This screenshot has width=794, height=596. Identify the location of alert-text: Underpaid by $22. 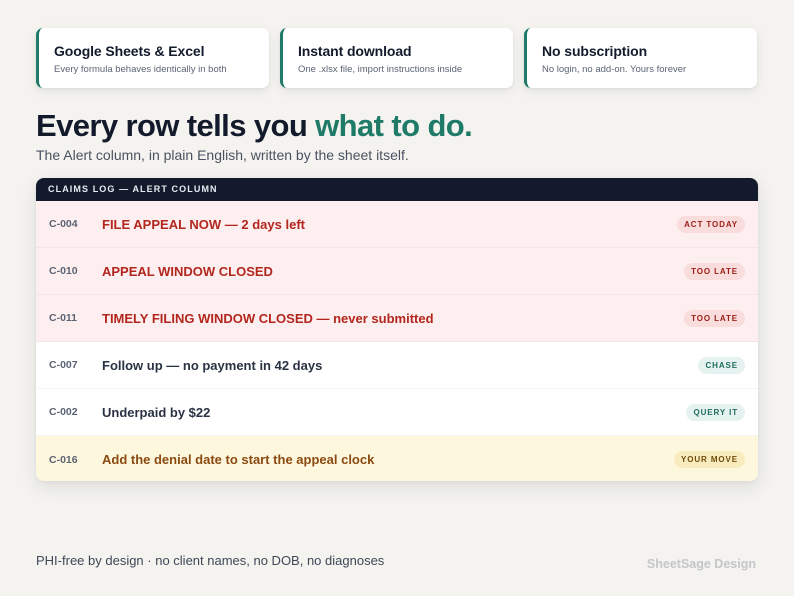
(156, 412).